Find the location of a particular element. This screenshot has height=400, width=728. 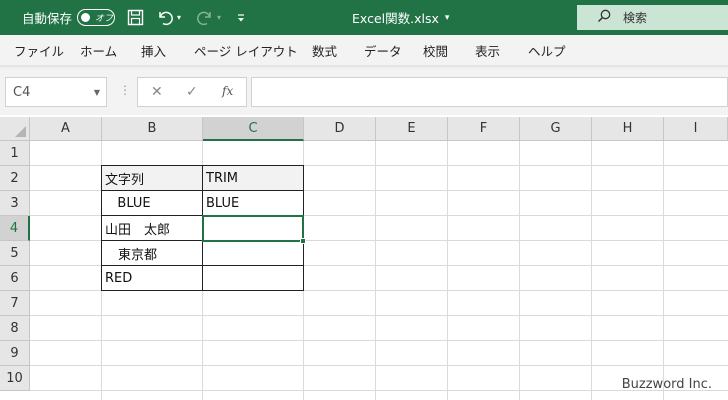

row-header-10: 10 is located at coordinates (15, 378).